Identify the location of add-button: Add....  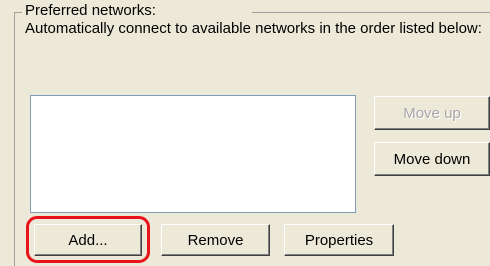
(88, 240).